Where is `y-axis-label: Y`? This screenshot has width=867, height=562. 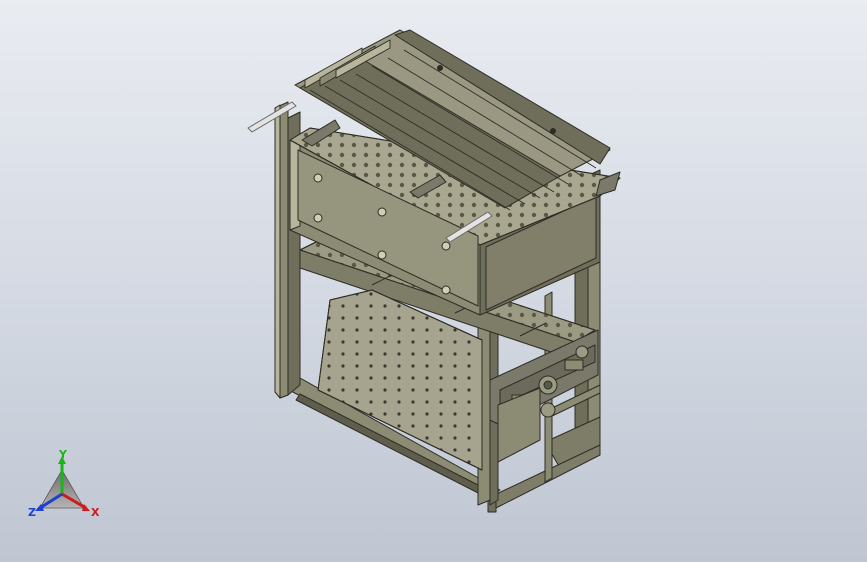
y-axis-label: Y is located at coordinates (63, 454).